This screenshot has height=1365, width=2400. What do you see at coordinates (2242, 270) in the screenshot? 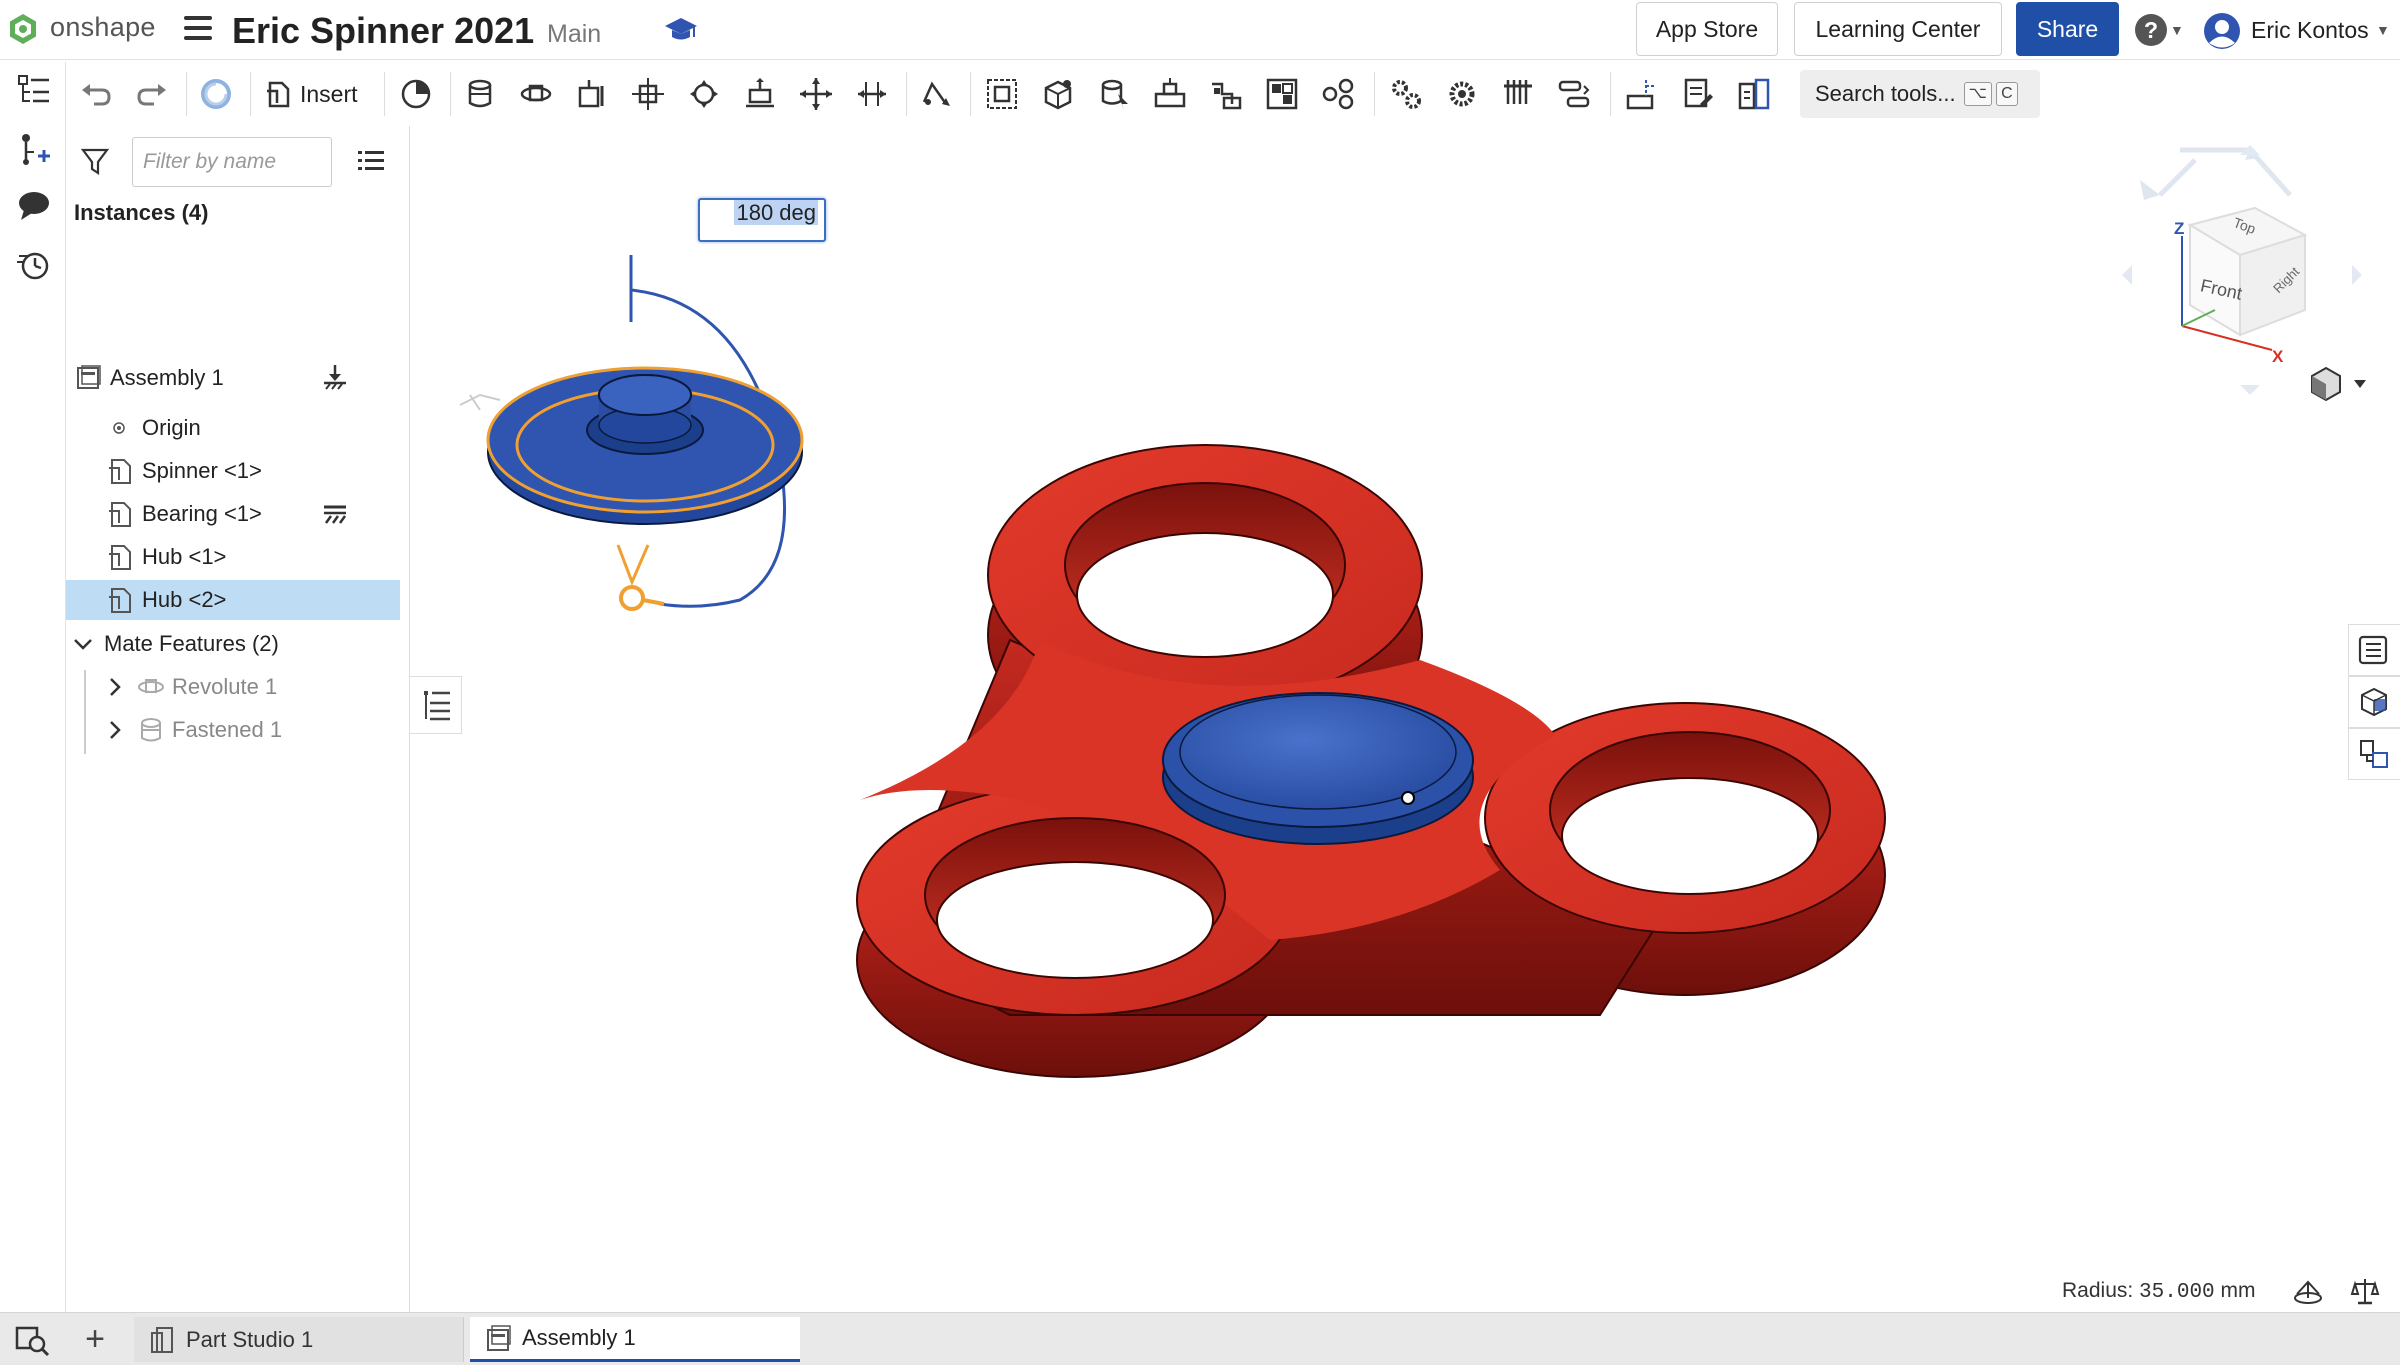
I see `view-cube: Top Front Right Z X` at bounding box center [2242, 270].